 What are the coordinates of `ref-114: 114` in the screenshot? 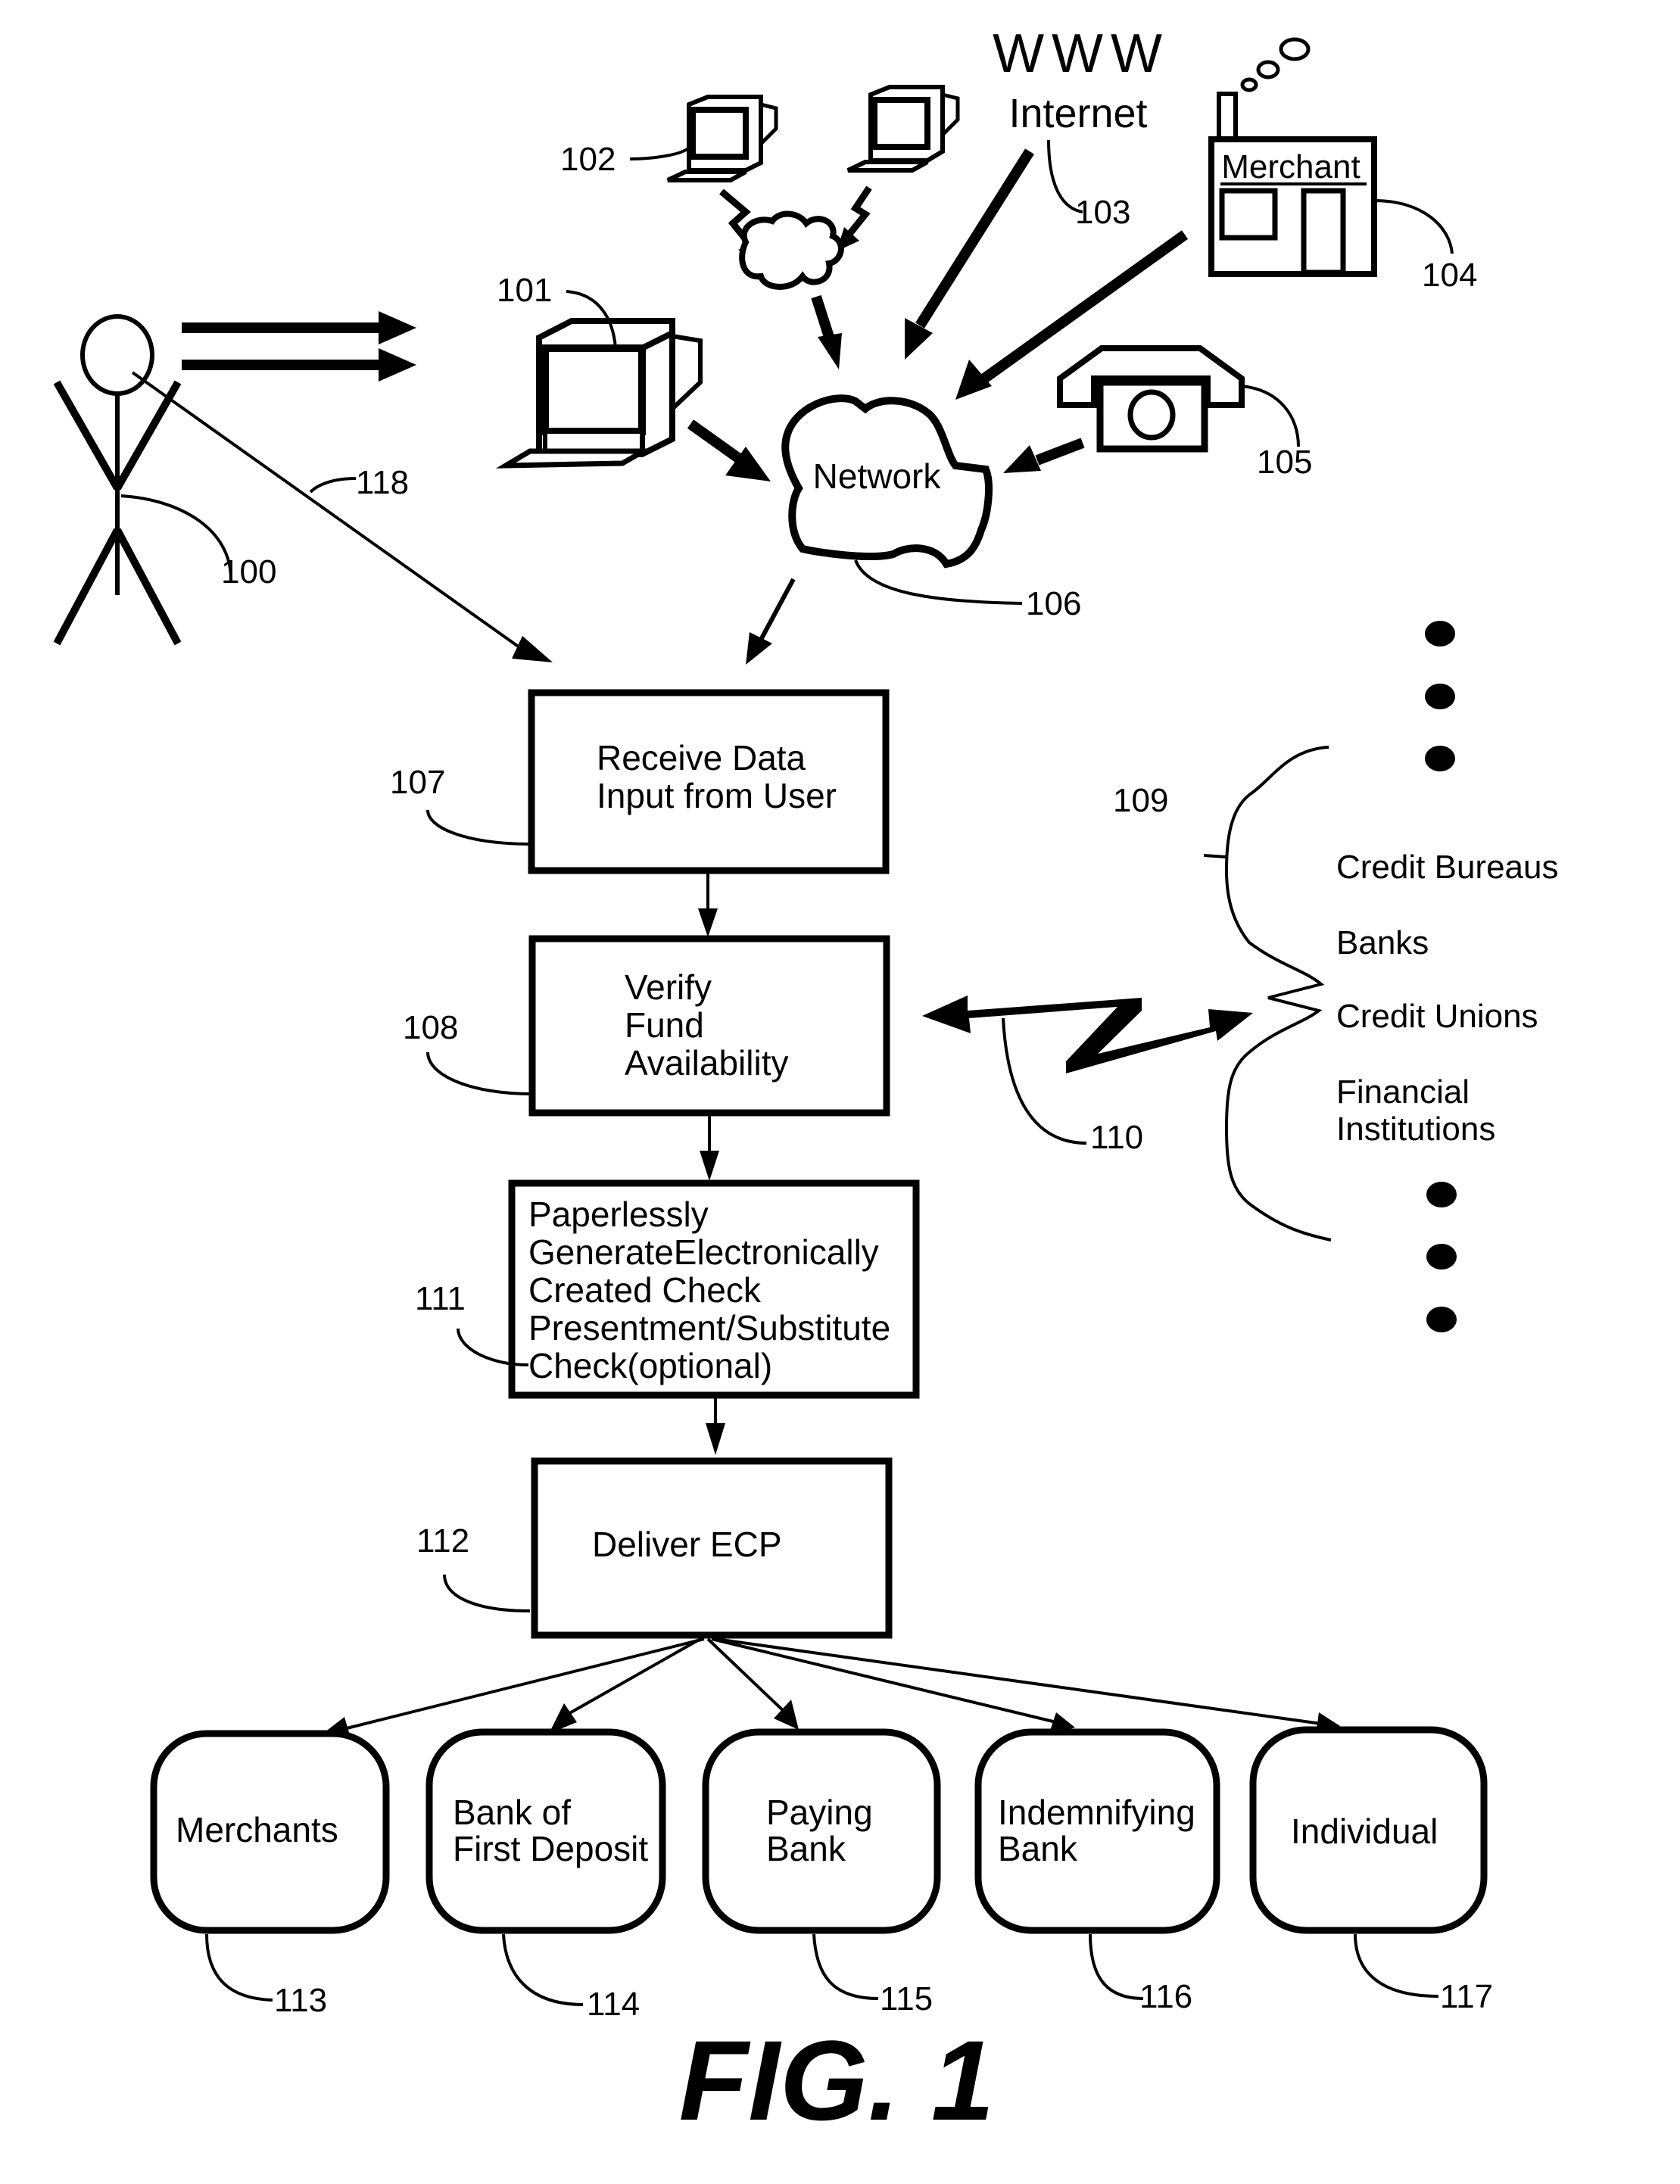 It's located at (613, 2004).